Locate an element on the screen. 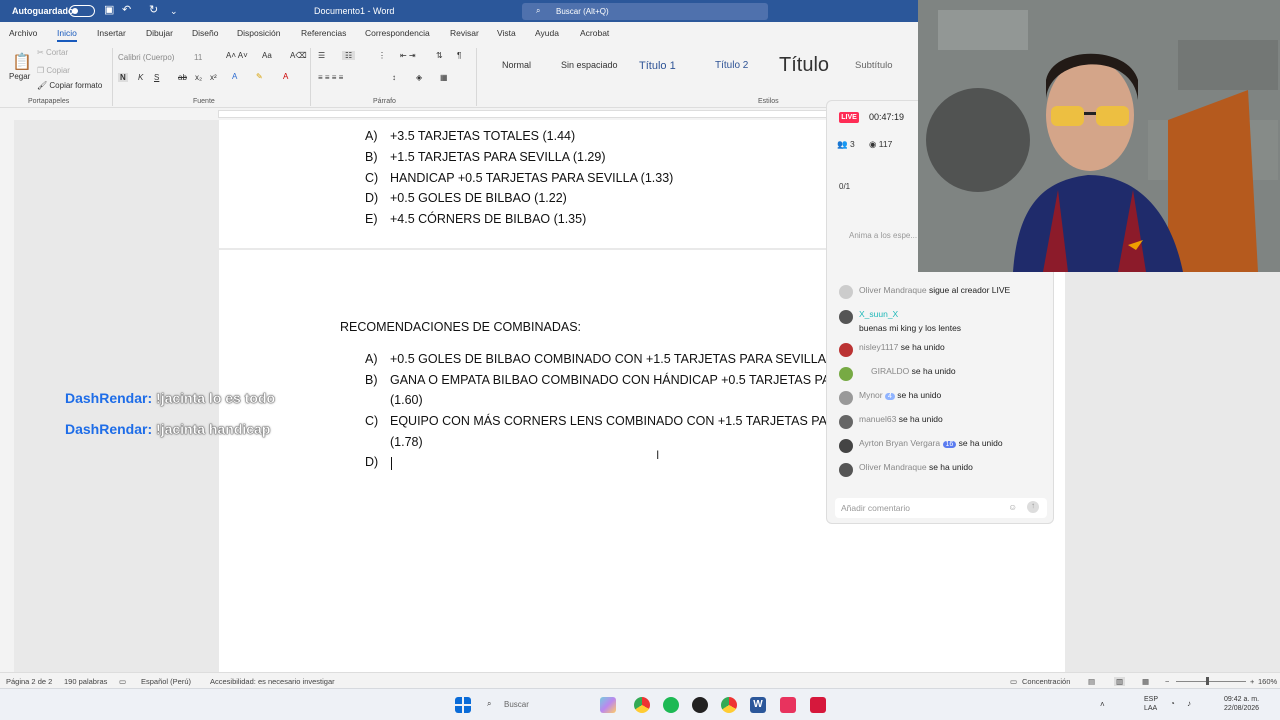 The width and height of the screenshot is (1280, 720). zoom-slider-thumb is located at coordinates (1207, 681).